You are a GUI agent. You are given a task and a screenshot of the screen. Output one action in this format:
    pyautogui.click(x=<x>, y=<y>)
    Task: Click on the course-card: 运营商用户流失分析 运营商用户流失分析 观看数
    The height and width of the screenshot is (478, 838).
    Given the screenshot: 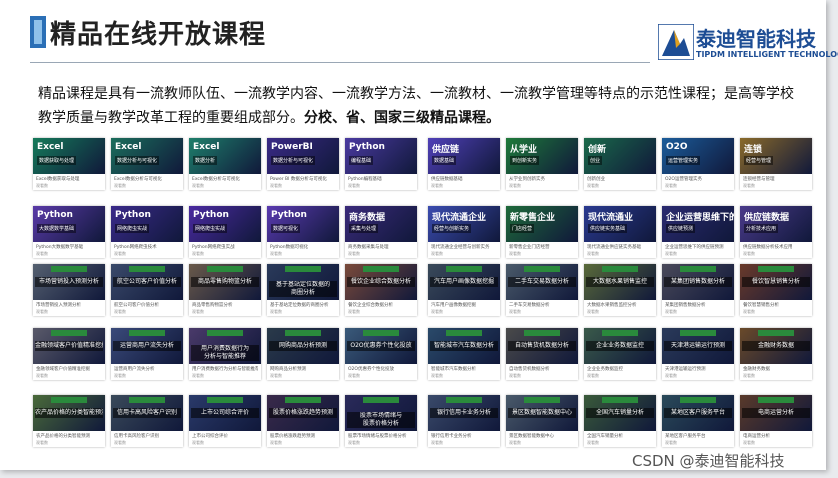 What is the action you would take?
    pyautogui.click(x=147, y=354)
    